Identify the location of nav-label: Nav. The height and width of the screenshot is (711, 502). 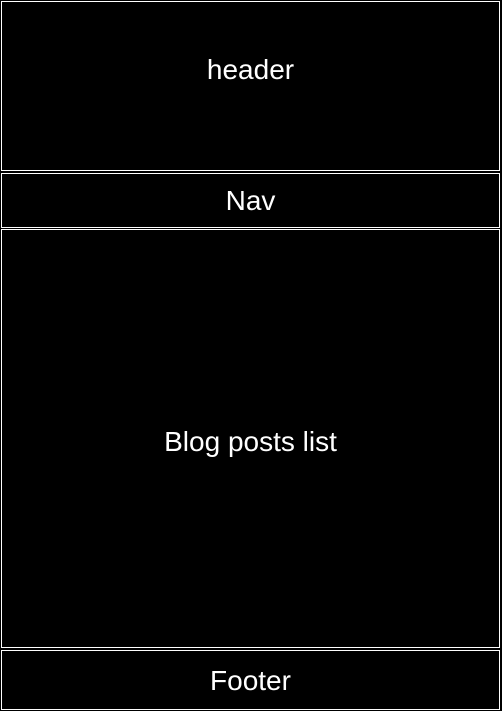
(250, 200).